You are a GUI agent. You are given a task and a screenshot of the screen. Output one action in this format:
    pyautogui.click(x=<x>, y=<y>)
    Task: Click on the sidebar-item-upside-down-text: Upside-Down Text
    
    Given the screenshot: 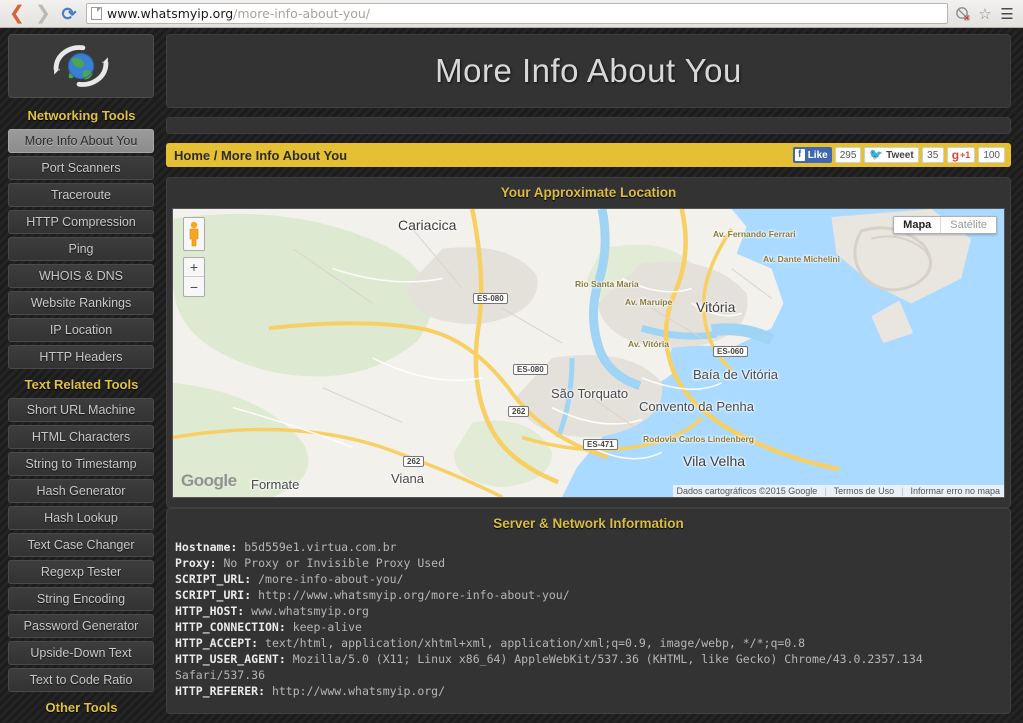 What is the action you would take?
    pyautogui.click(x=81, y=653)
    